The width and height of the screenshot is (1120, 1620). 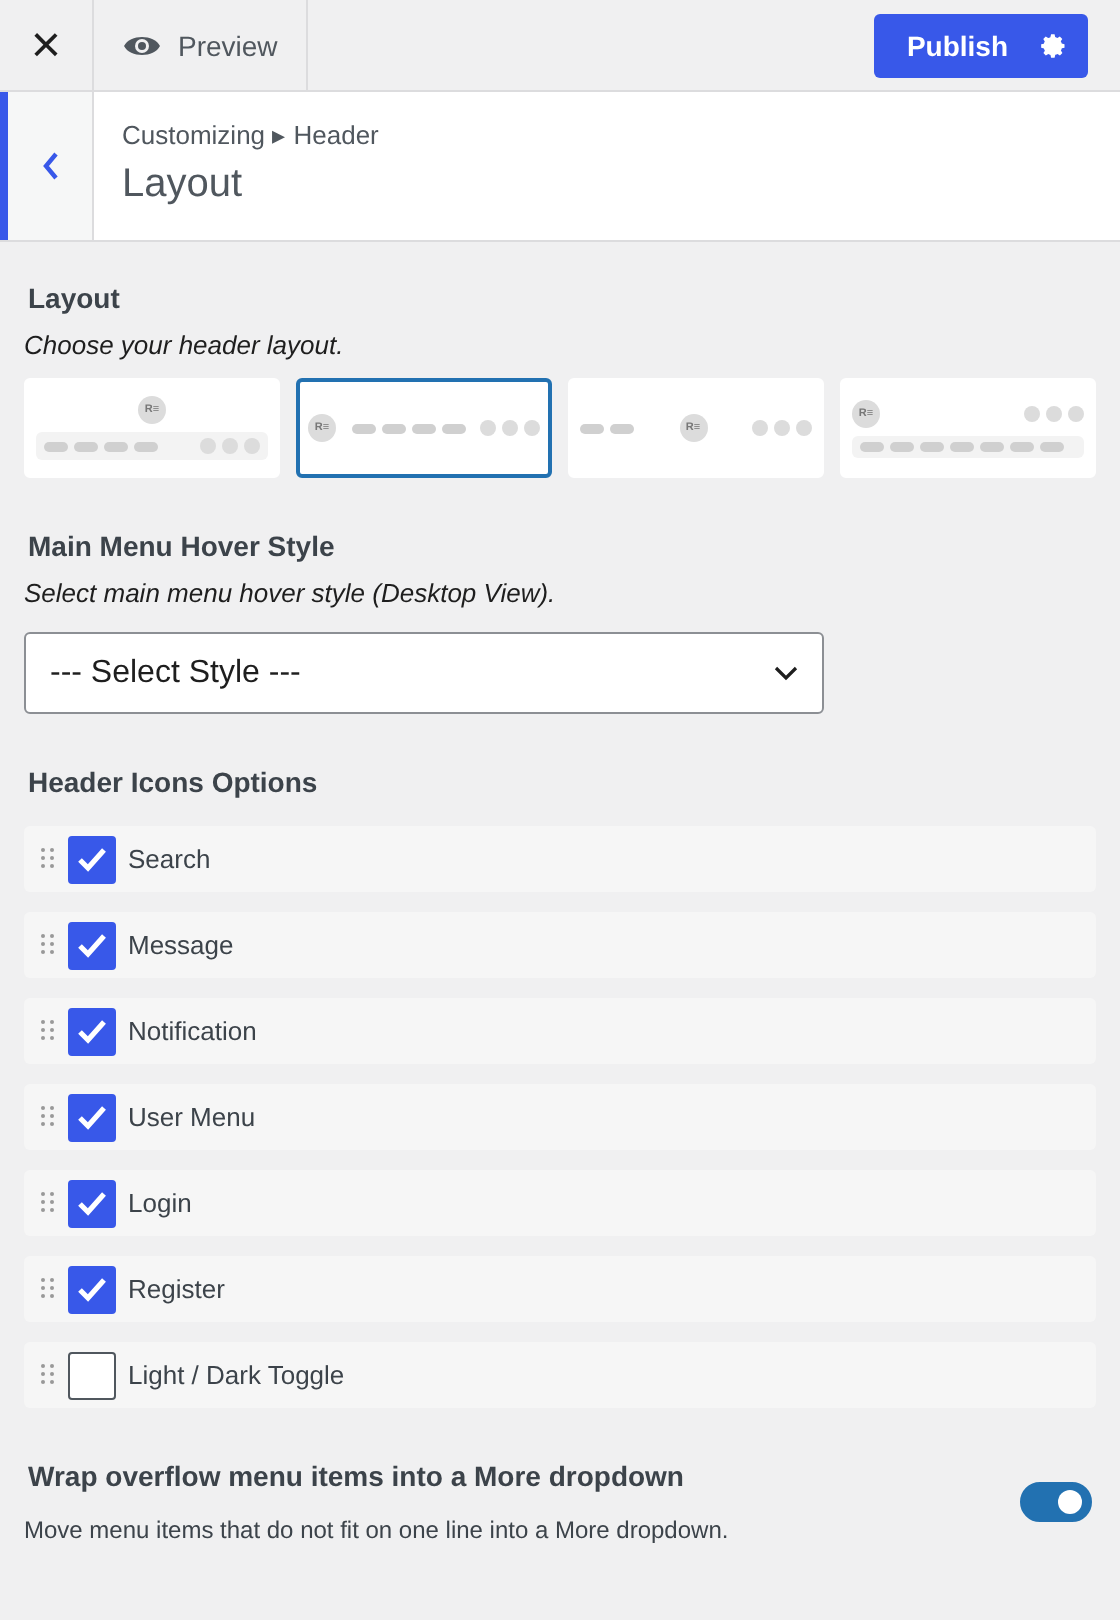 I want to click on eye-icon, so click(x=142, y=45).